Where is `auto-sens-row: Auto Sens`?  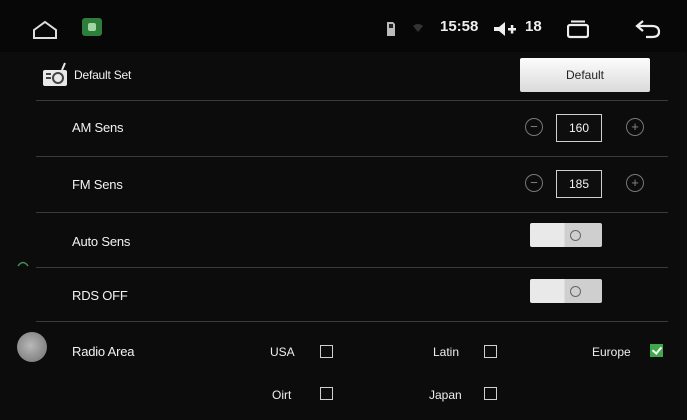 auto-sens-row: Auto Sens is located at coordinates (352, 240).